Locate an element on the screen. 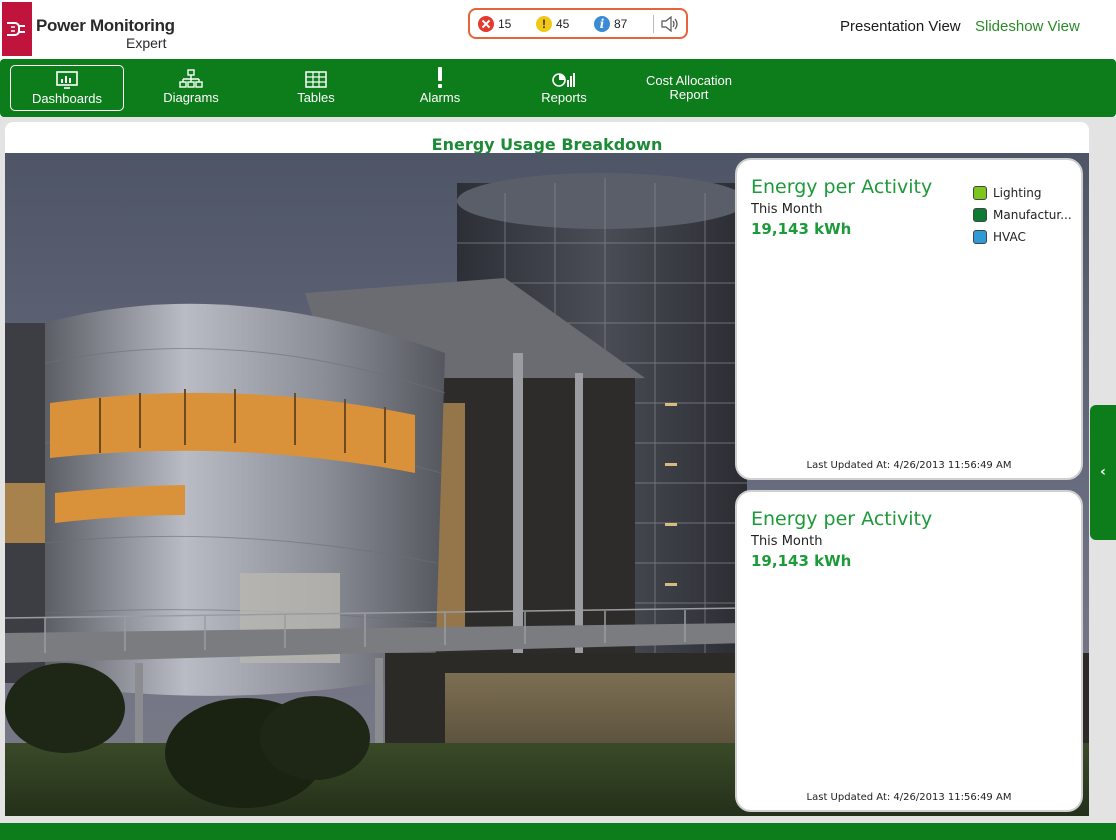 The width and height of the screenshot is (1116, 840). warning-count: 45 is located at coordinates (563, 24).